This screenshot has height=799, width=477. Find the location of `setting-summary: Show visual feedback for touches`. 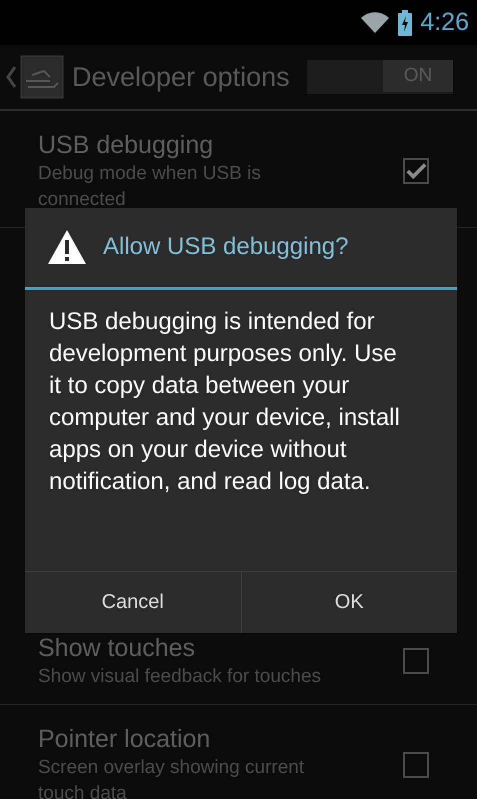

setting-summary: Show visual feedback for touches is located at coordinates (180, 677).